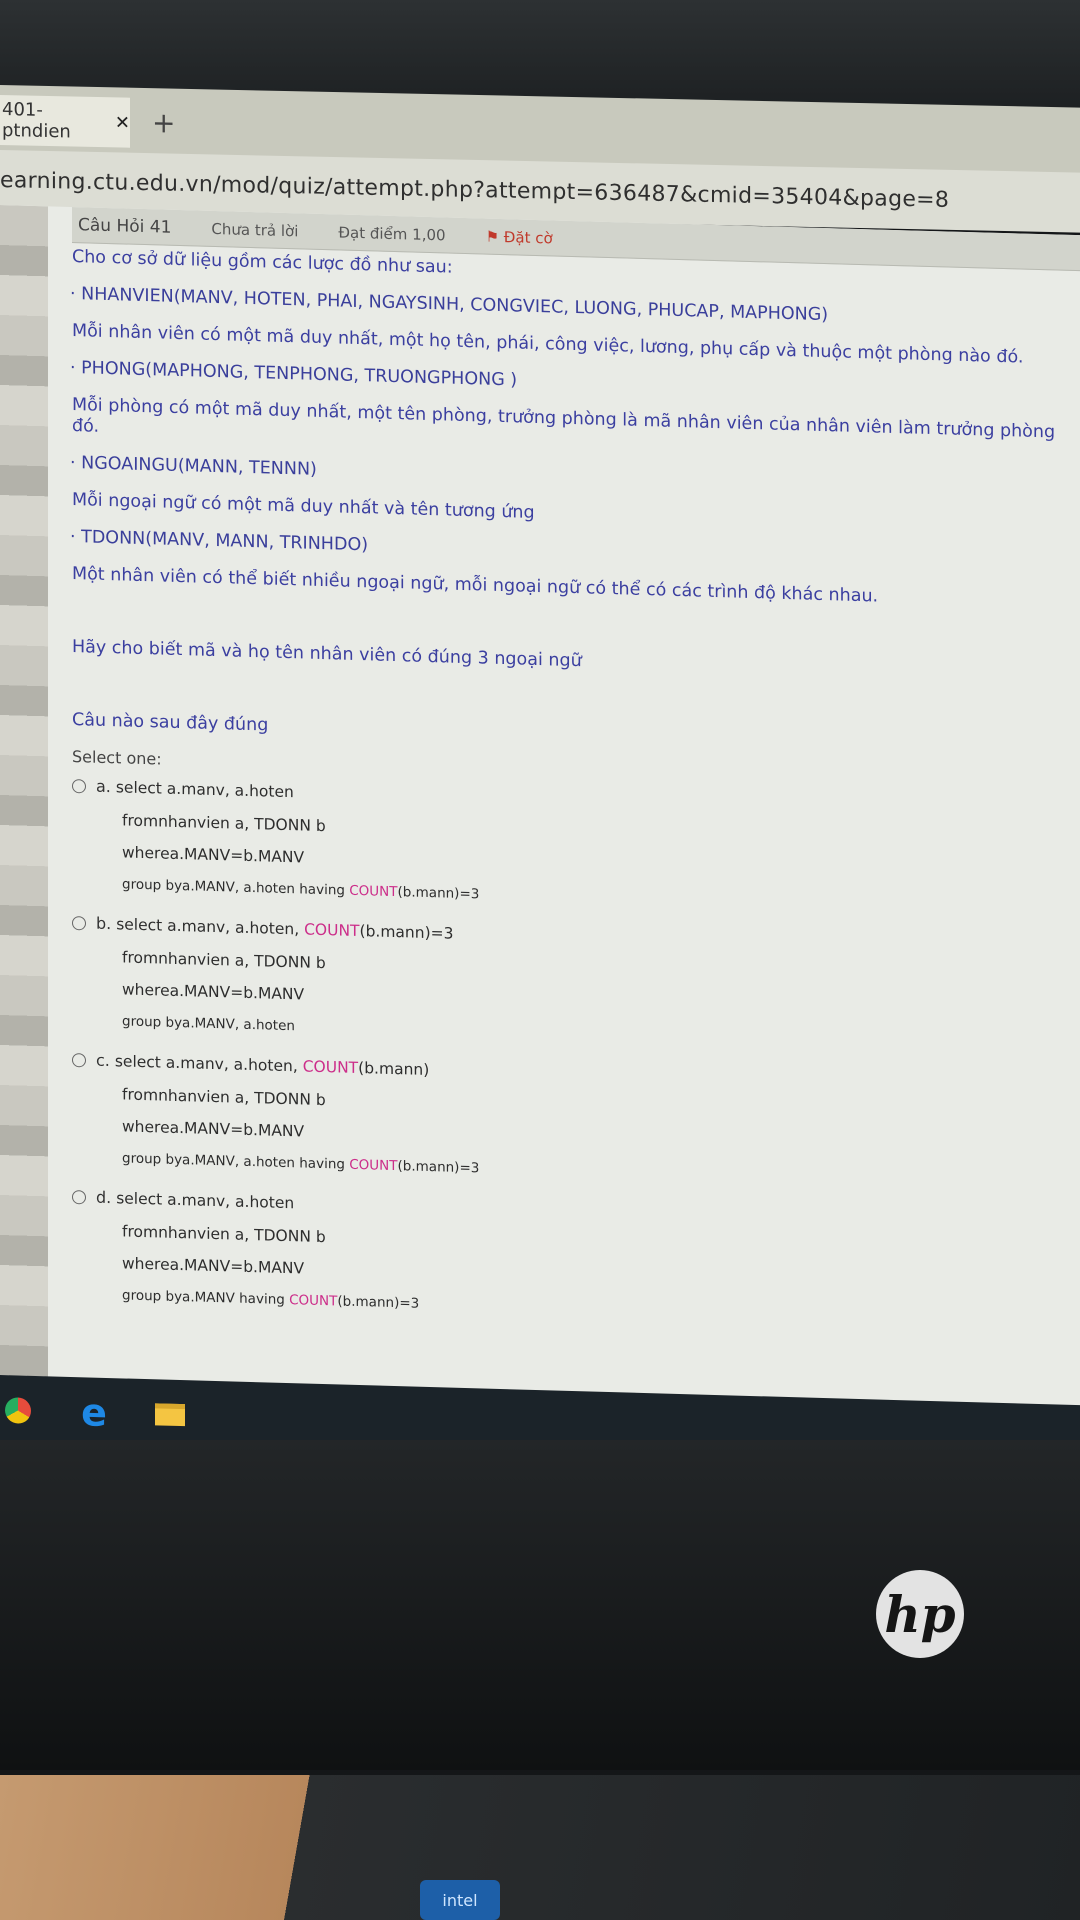  Describe the element at coordinates (104, 923) in the screenshot. I see `option-letter: b.` at that location.